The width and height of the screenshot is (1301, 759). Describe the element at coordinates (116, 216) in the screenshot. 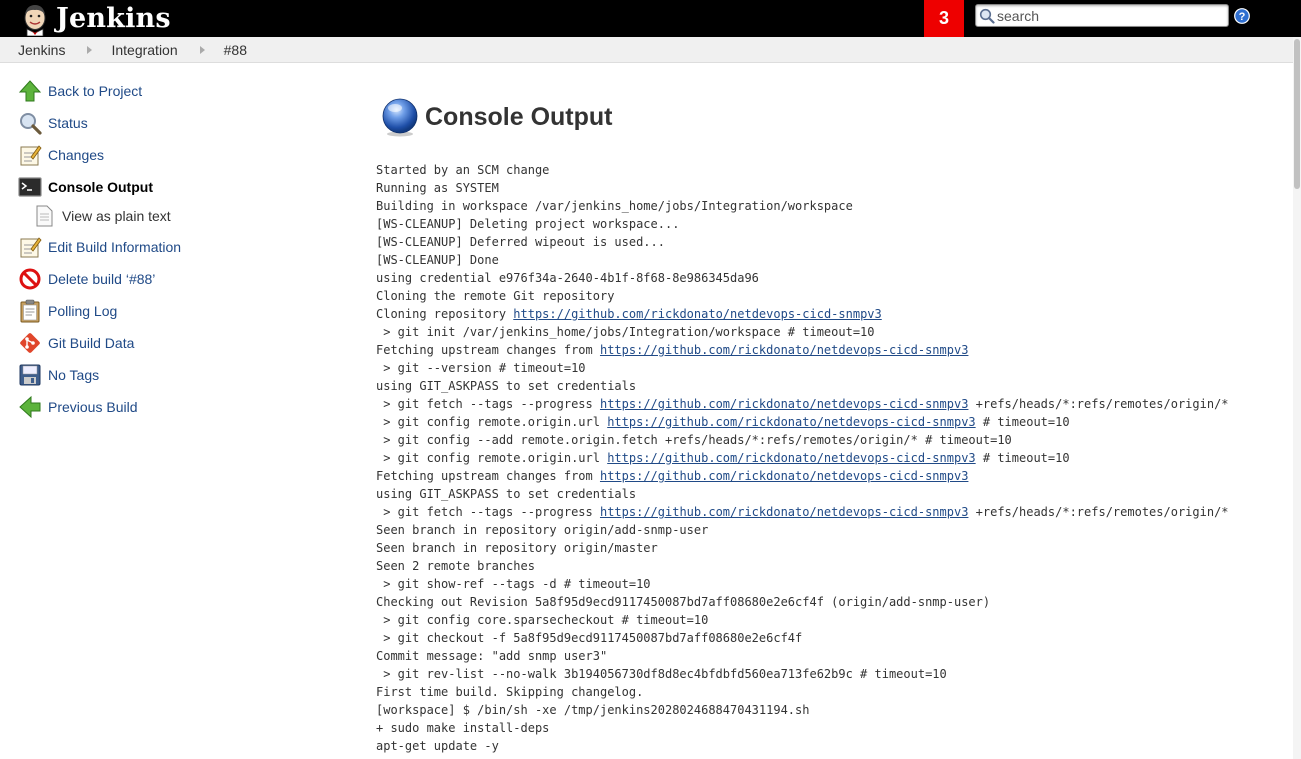

I see `task-label: View as plain text` at that location.